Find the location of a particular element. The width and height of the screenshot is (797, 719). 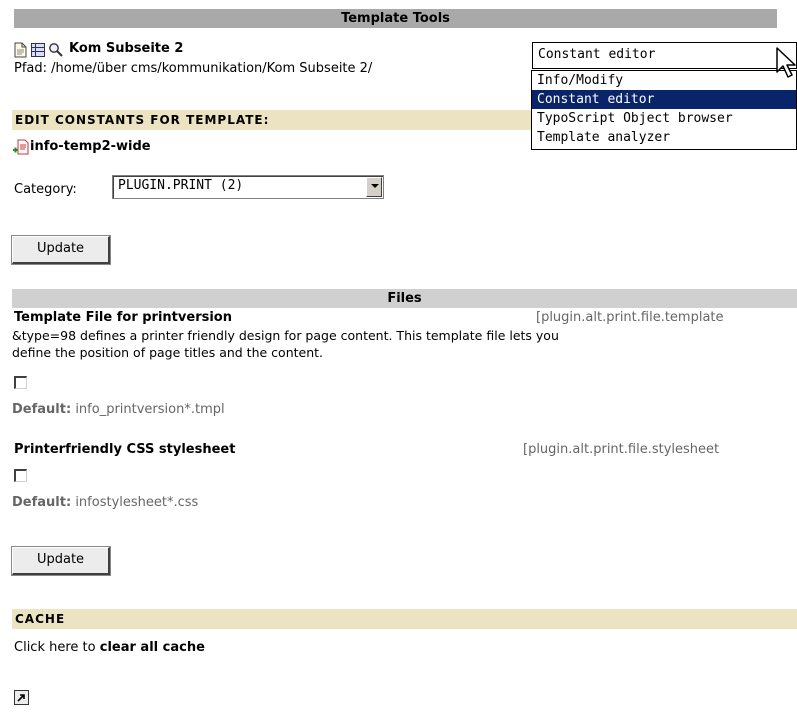

template-tools-header: Template Tools is located at coordinates (395, 18).